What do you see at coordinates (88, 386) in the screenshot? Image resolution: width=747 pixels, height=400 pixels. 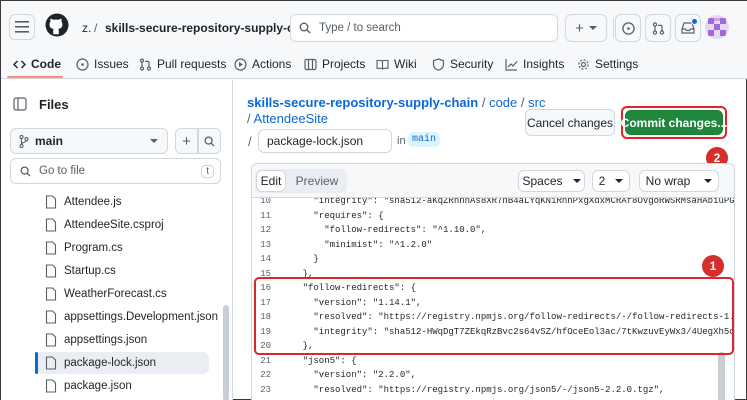 I see `file-item: package.json` at bounding box center [88, 386].